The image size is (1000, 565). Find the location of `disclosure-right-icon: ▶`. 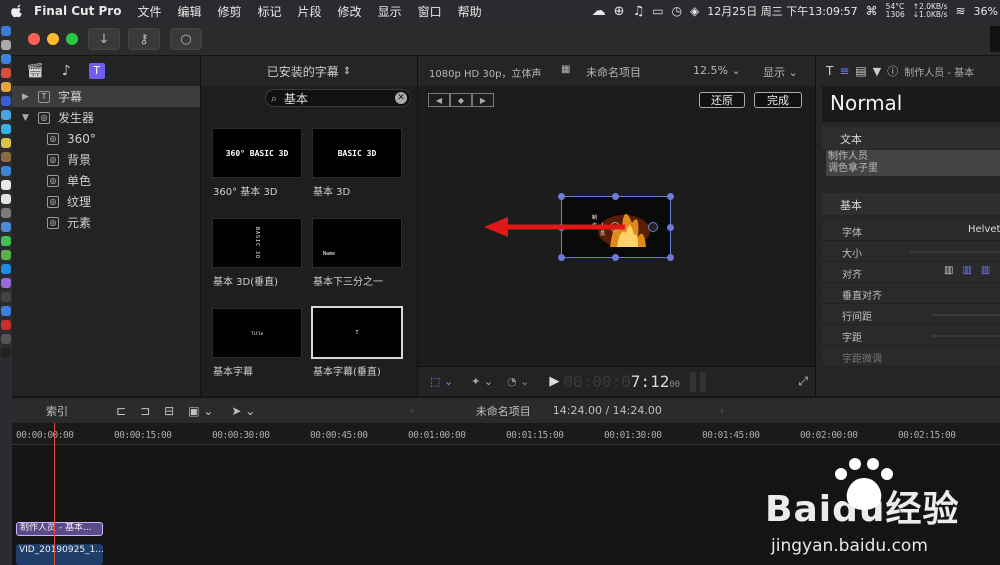

disclosure-right-icon: ▶ is located at coordinates (27, 97).